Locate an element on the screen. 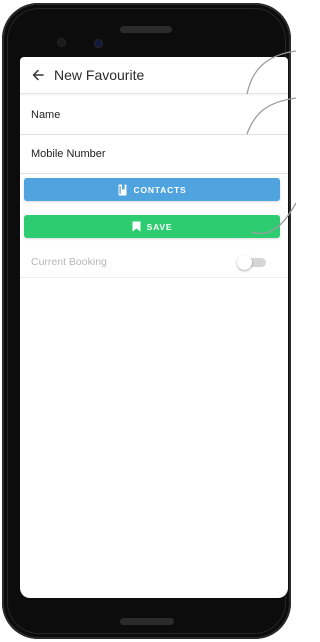 Image resolution: width=320 pixels, height=642 pixels. contacts-button: CONTACTS is located at coordinates (152, 189).